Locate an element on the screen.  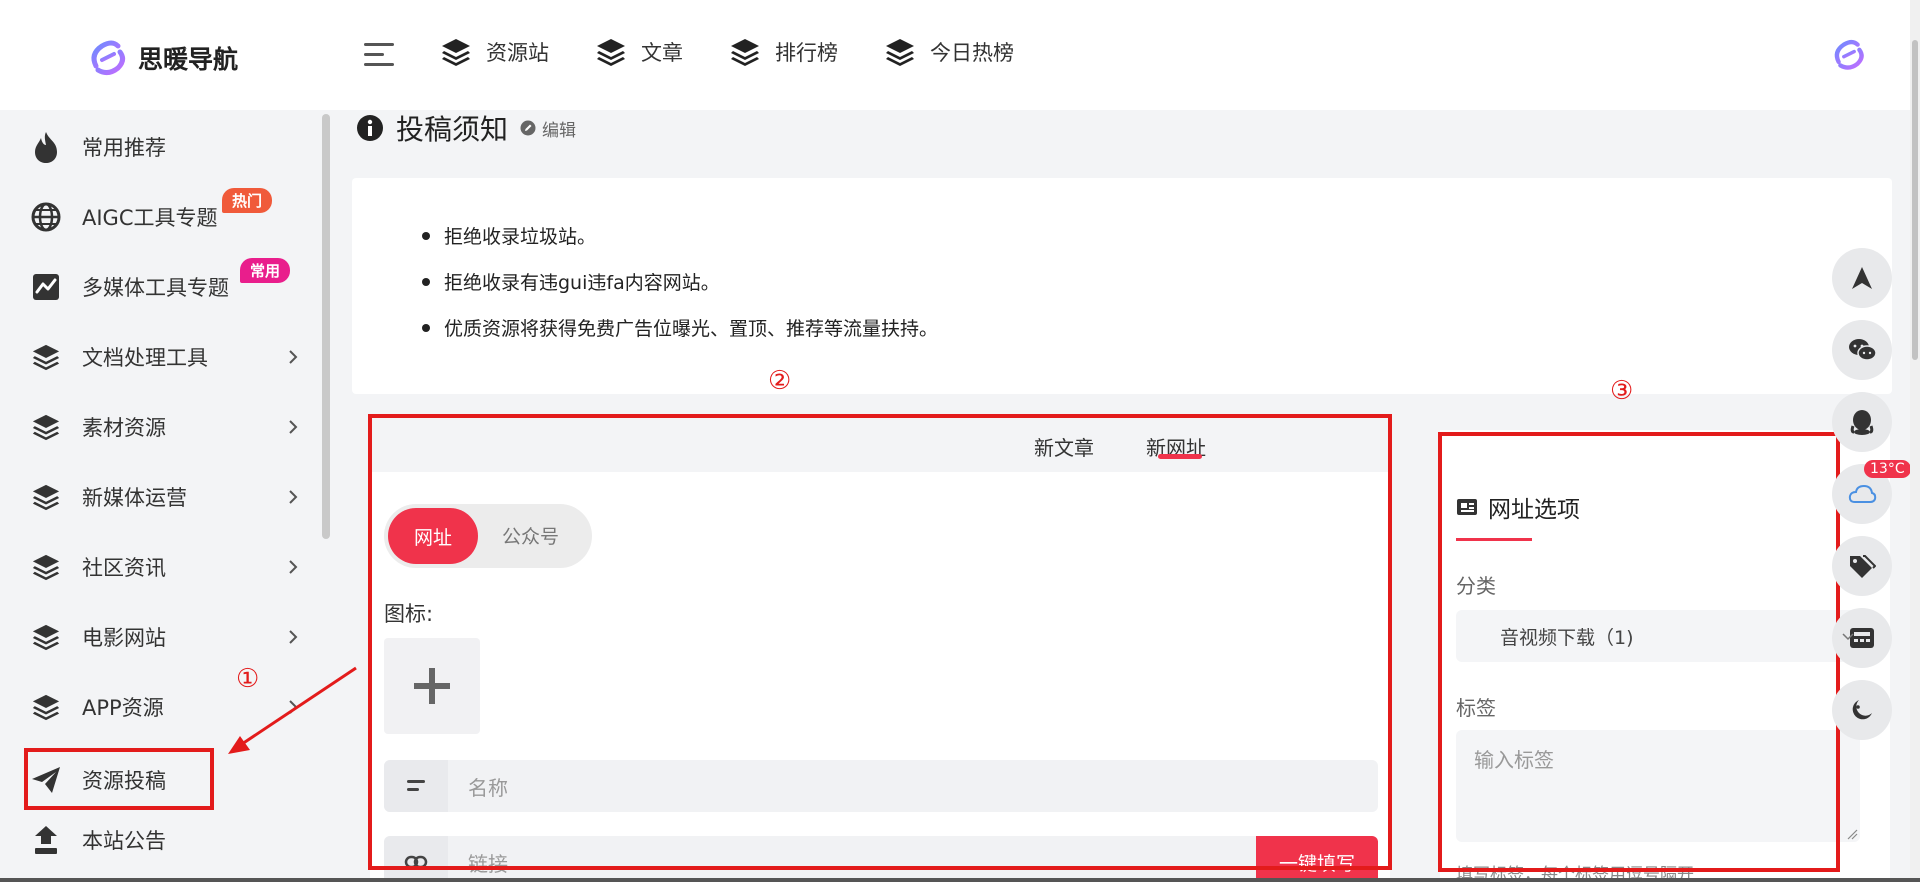
menu-toggle-icon is located at coordinates (379, 55).